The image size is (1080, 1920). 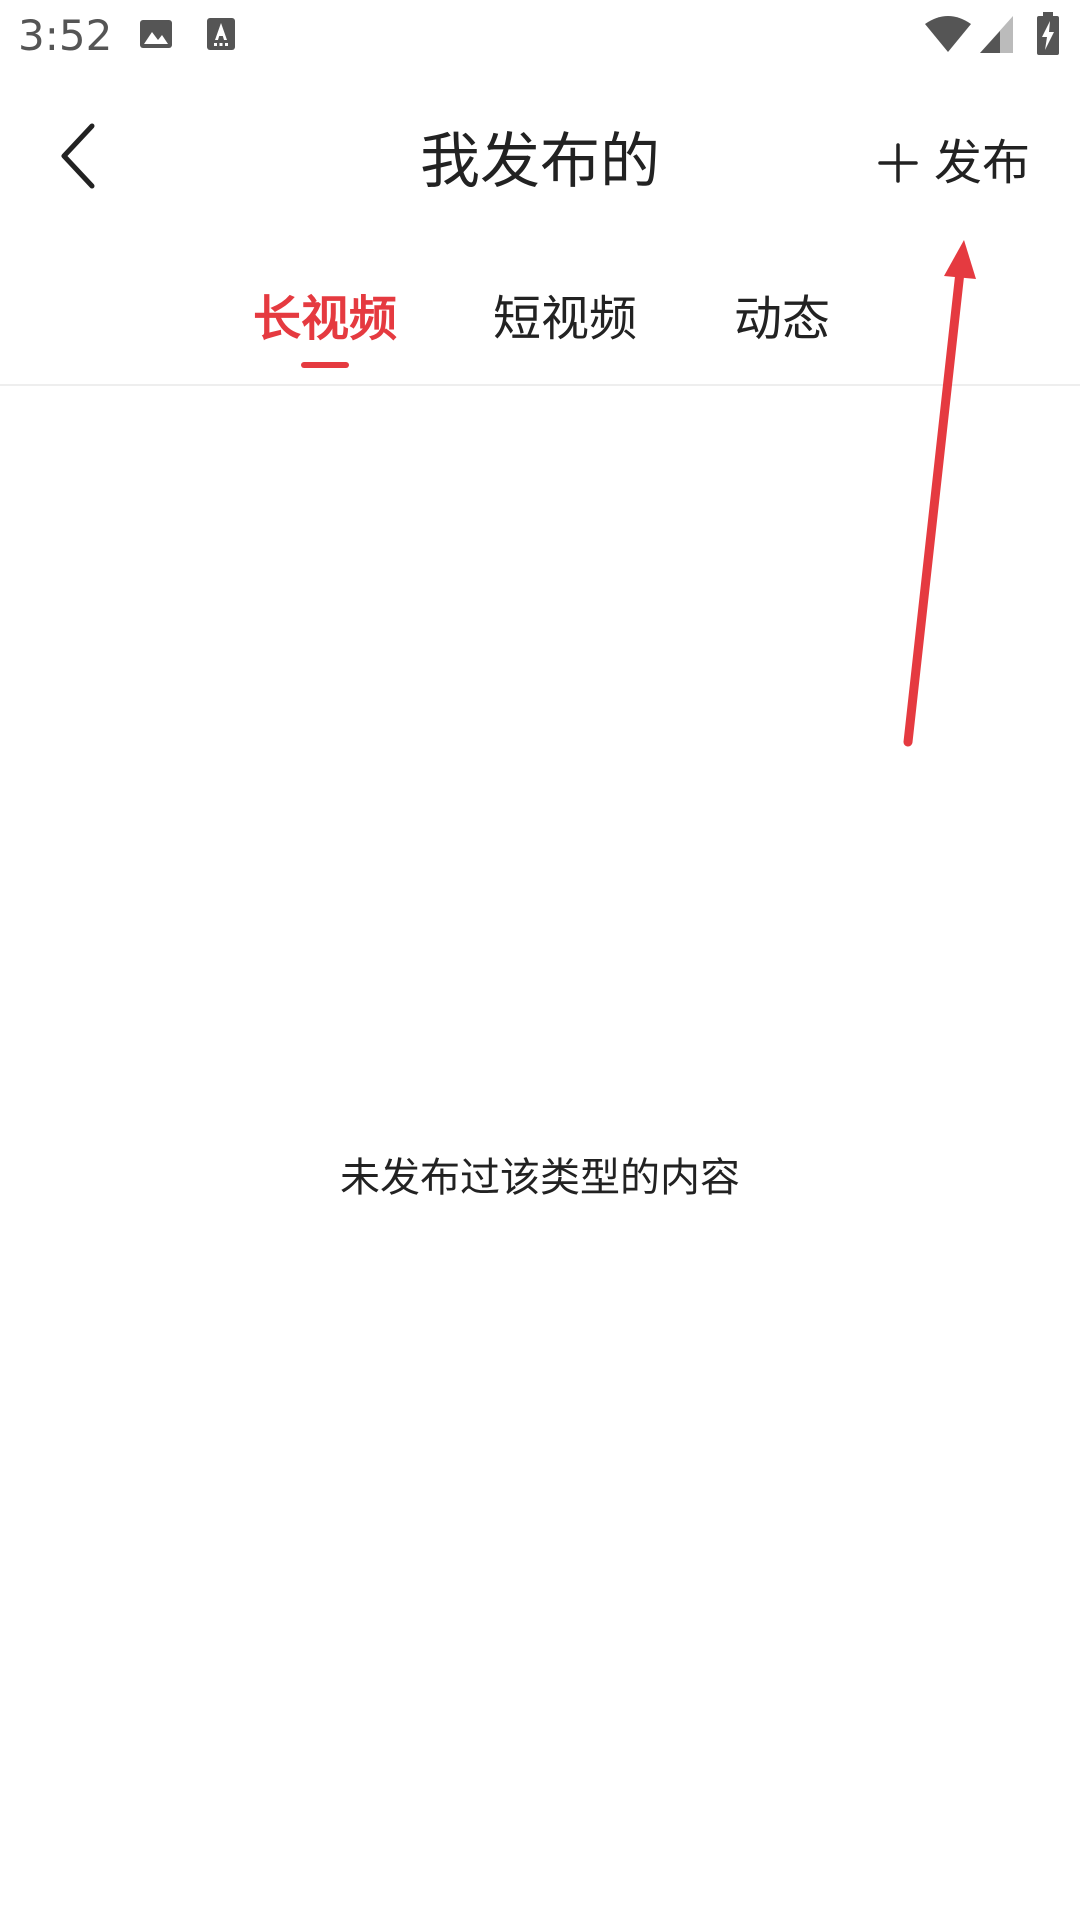 I want to click on battery-charging-icon, so click(x=1048, y=34).